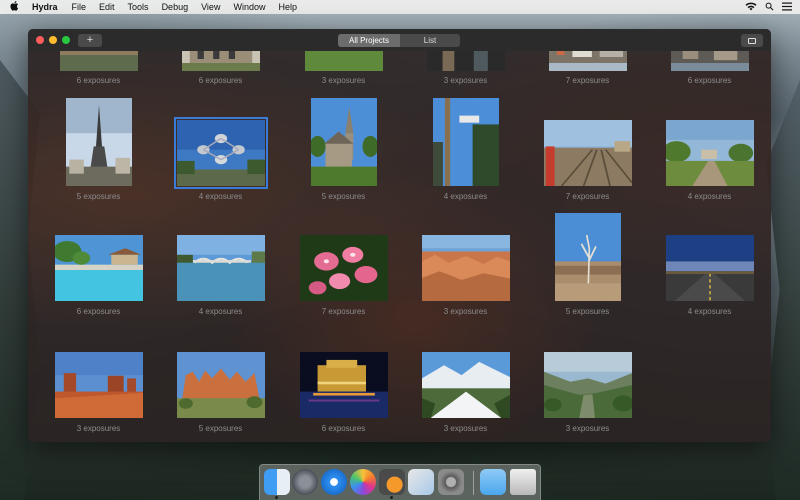 The height and width of the screenshot is (500, 800). Describe the element at coordinates (430, 40) in the screenshot. I see `tab-list: List` at that location.